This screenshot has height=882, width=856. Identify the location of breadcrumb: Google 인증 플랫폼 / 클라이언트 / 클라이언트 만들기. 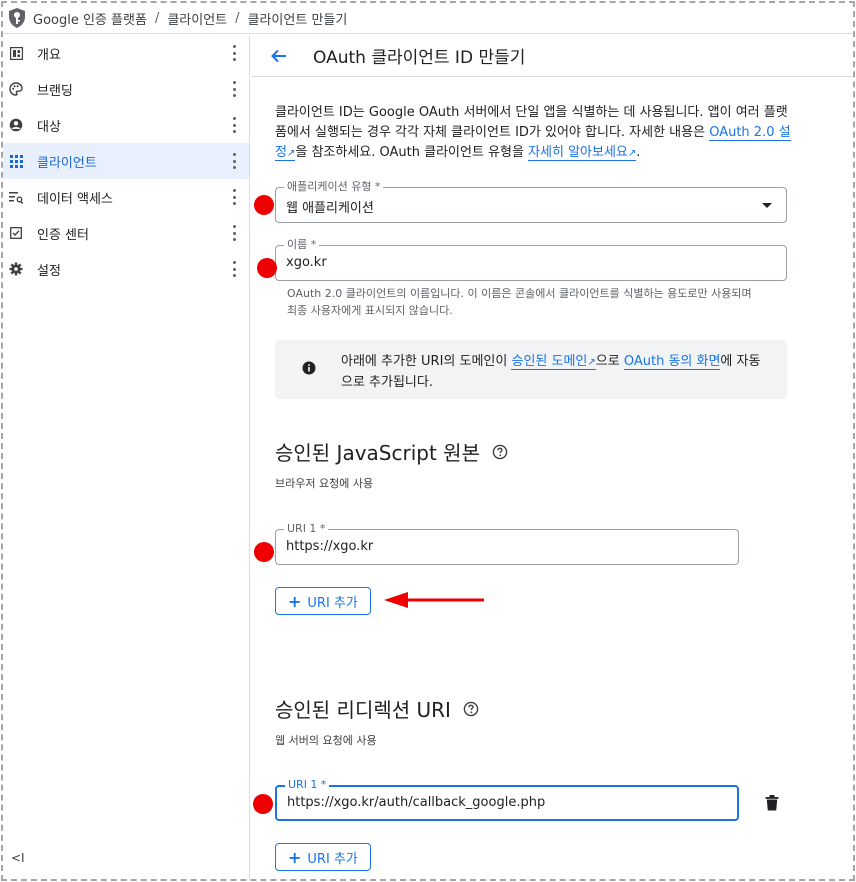
(428, 18).